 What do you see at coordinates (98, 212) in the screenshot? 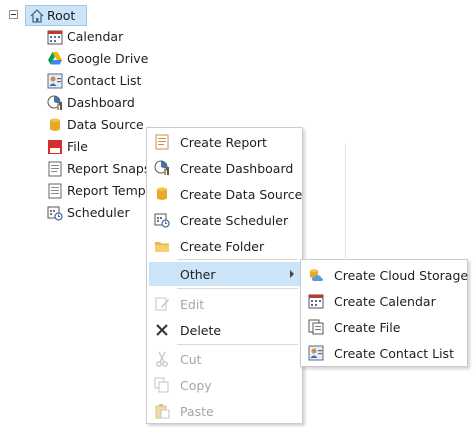
I see `tree-item-label: Scheduler` at bounding box center [98, 212].